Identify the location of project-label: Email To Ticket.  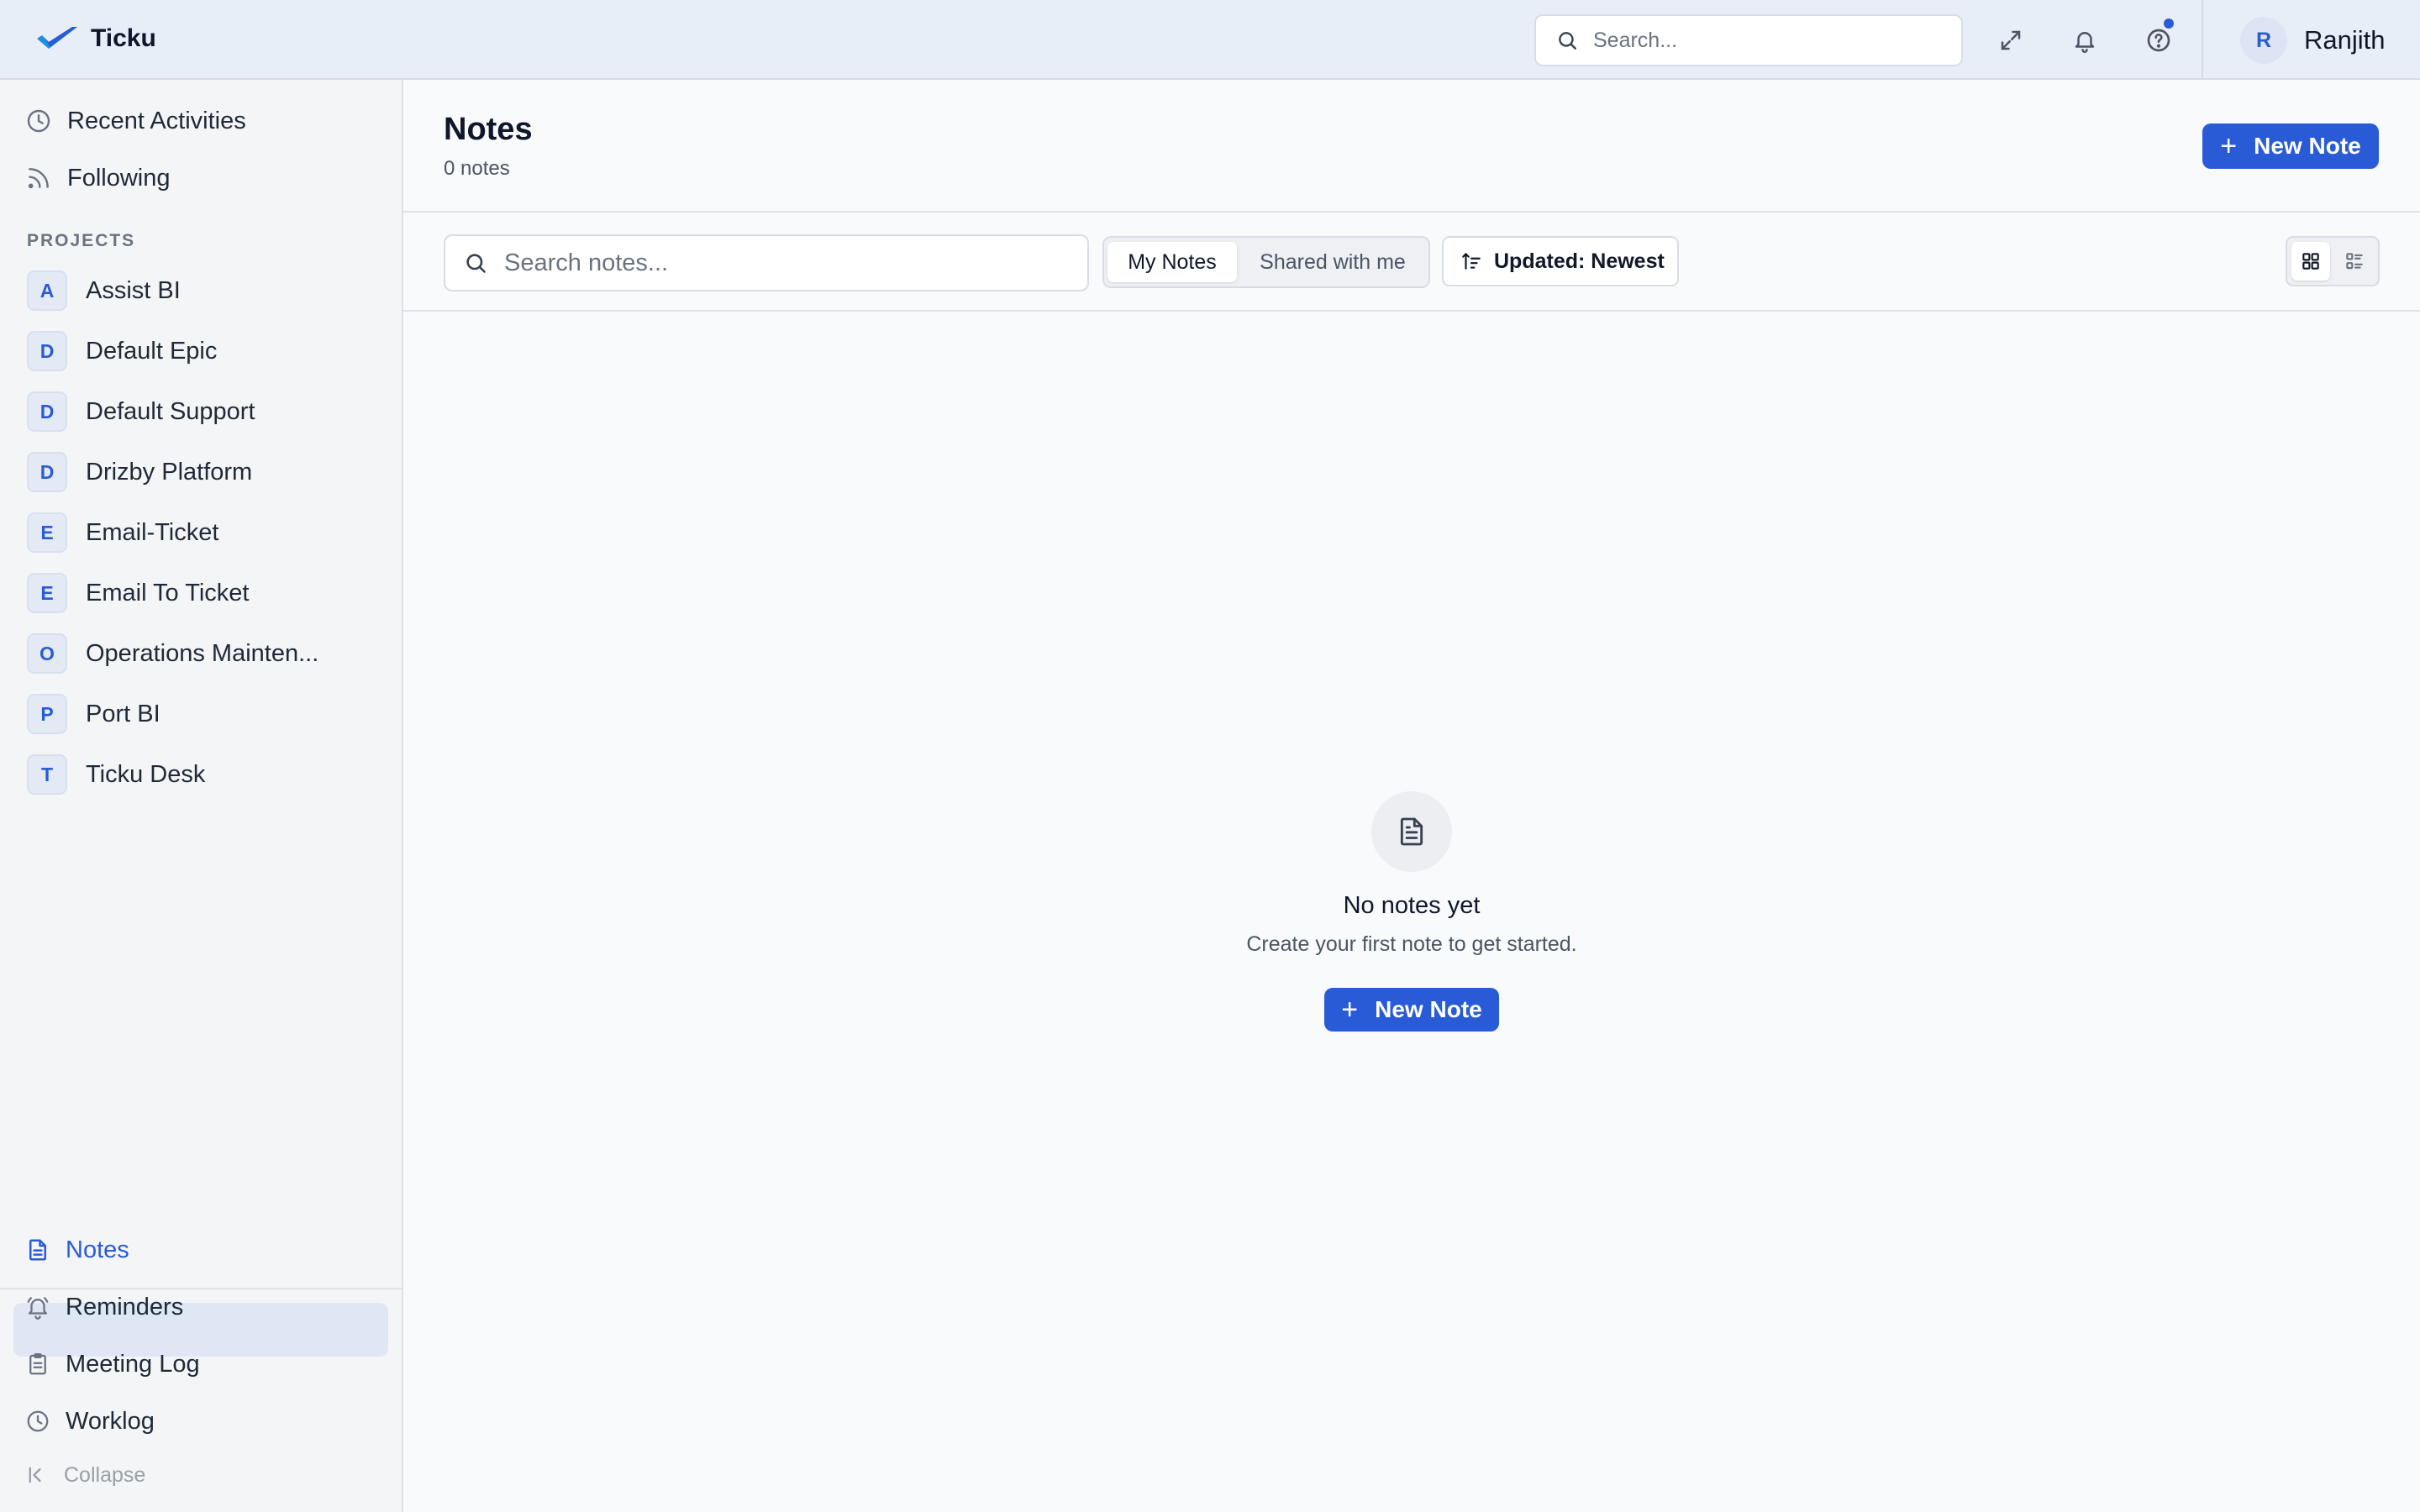
(168, 592).